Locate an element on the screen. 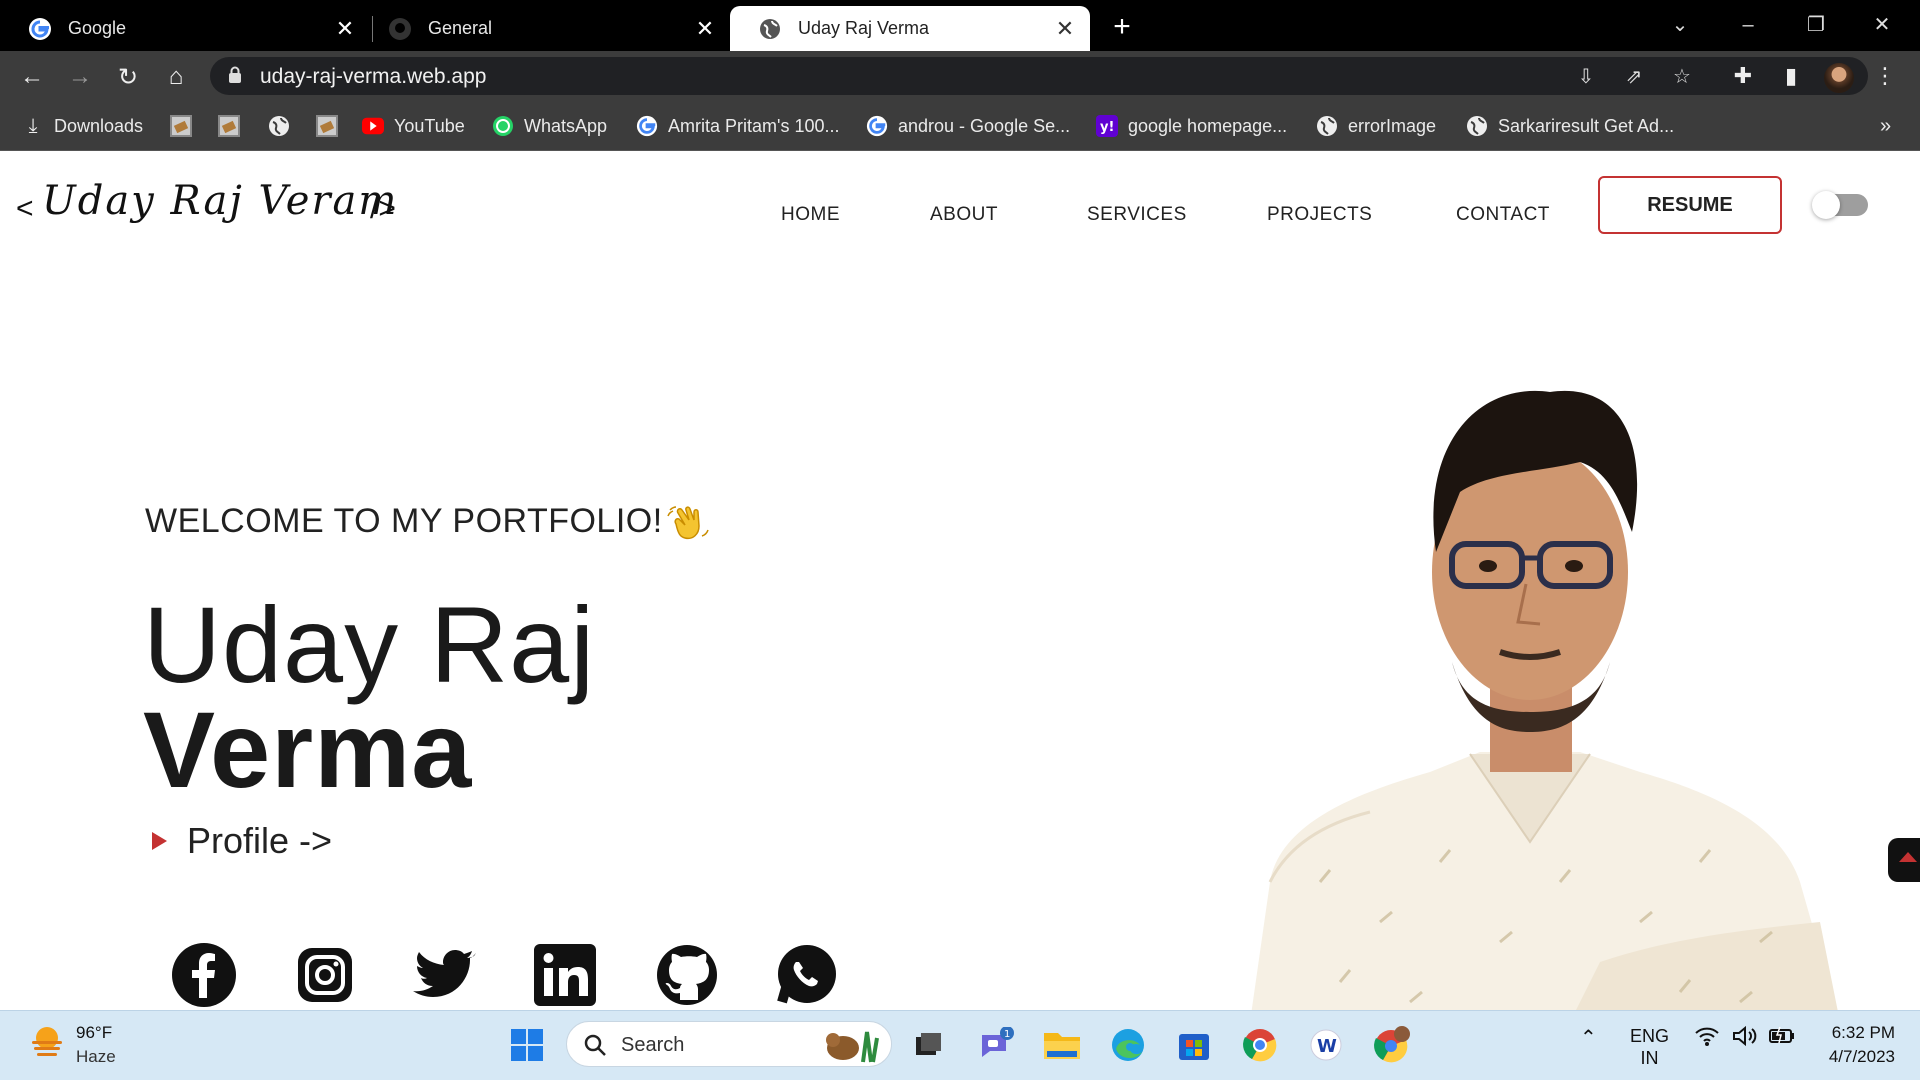  close-window-button: ✕ is located at coordinates (1882, 25).